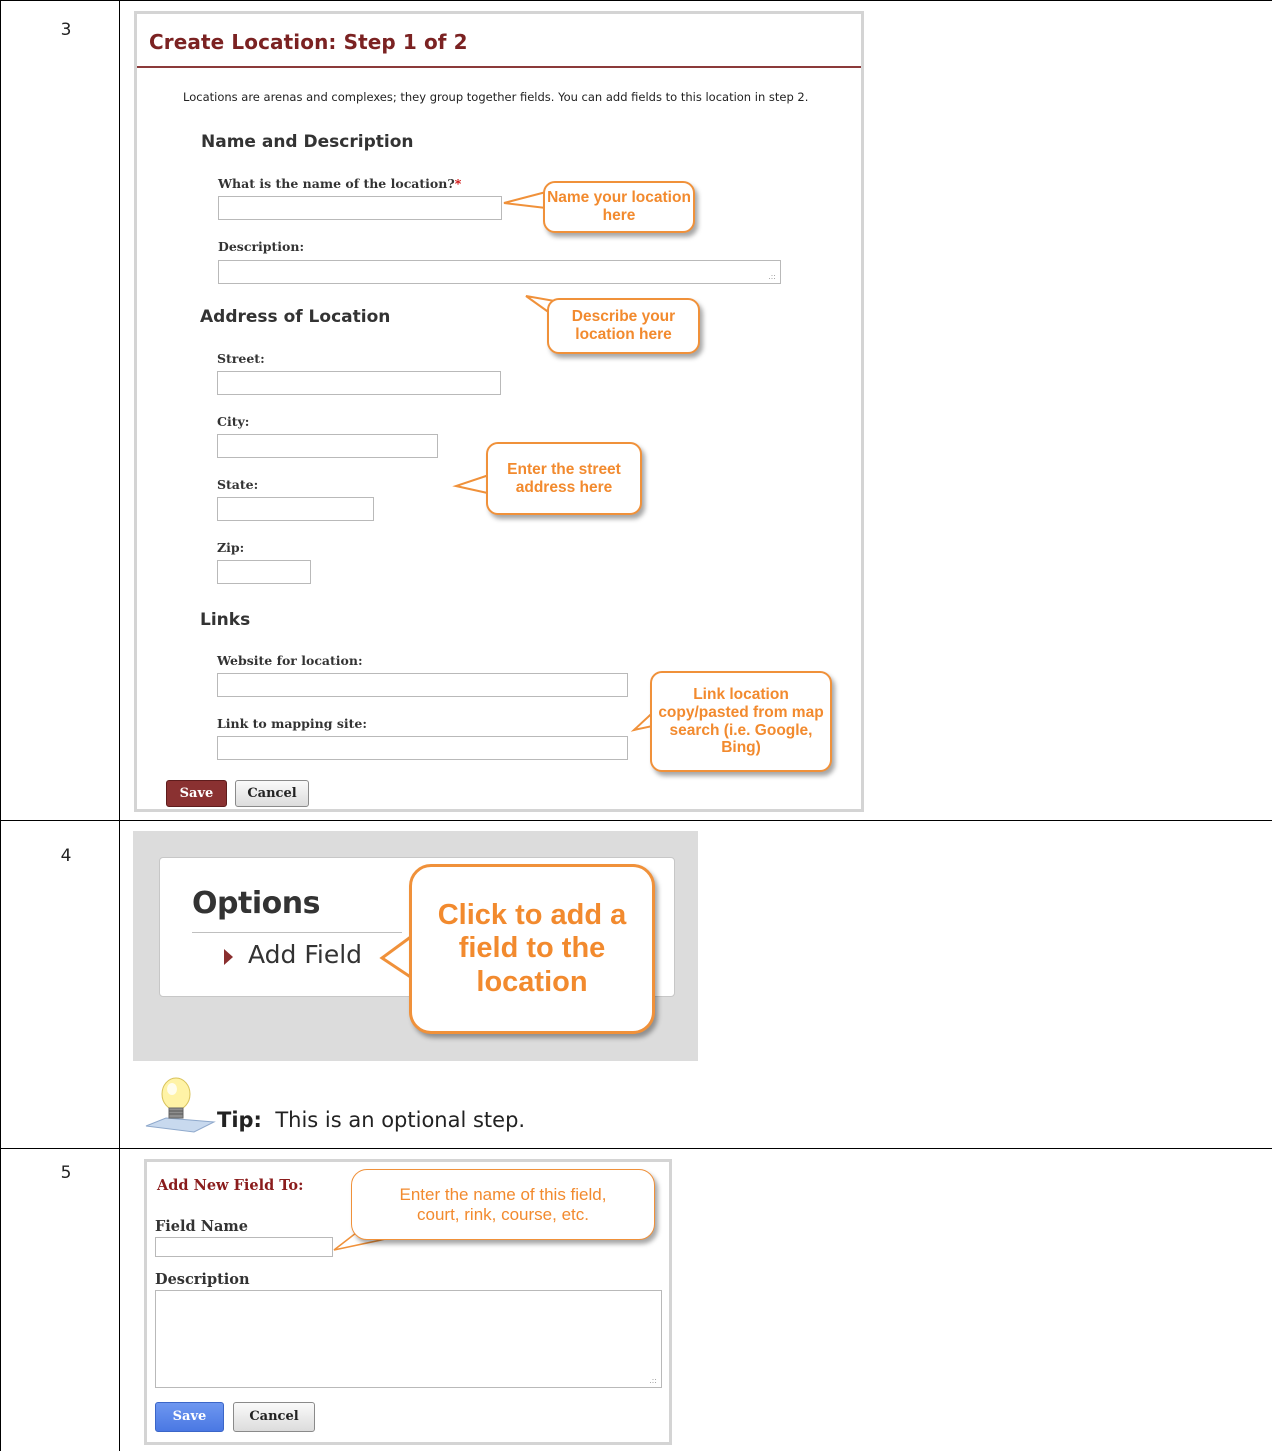 The height and width of the screenshot is (1451, 1272). What do you see at coordinates (400, 1120) in the screenshot?
I see `tip-body: This is an optional step.` at bounding box center [400, 1120].